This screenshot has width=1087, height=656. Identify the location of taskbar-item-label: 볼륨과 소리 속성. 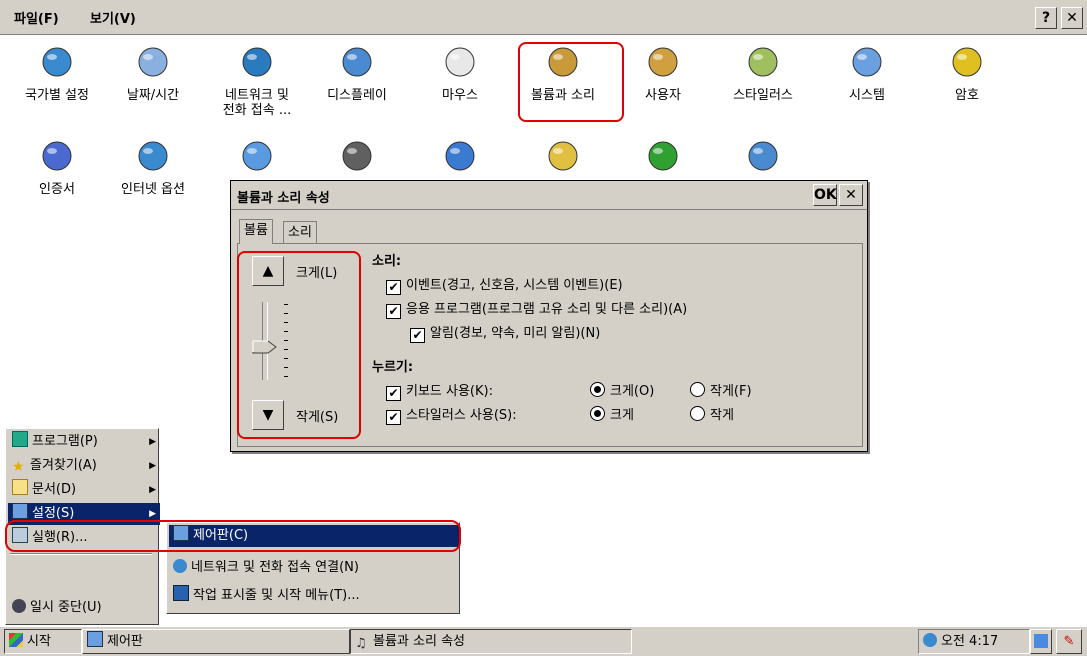
(419, 641).